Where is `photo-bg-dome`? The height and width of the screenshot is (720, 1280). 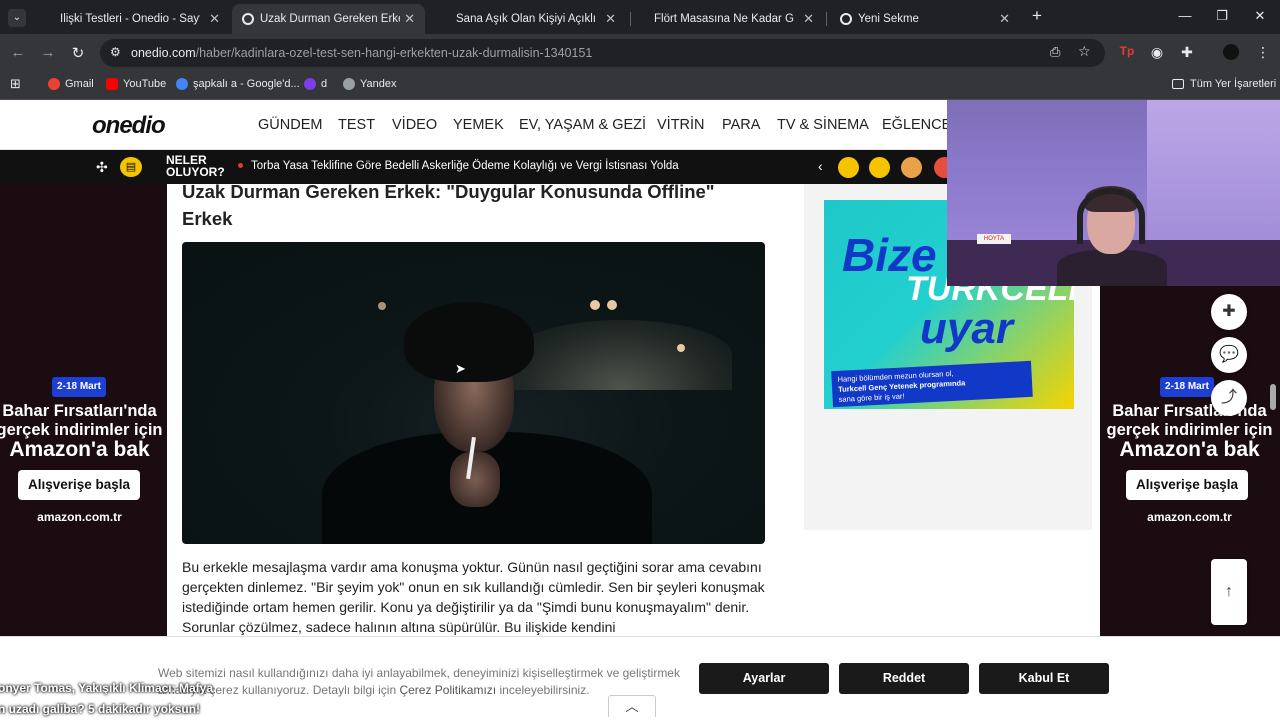
photo-bg-dome is located at coordinates (622, 355).